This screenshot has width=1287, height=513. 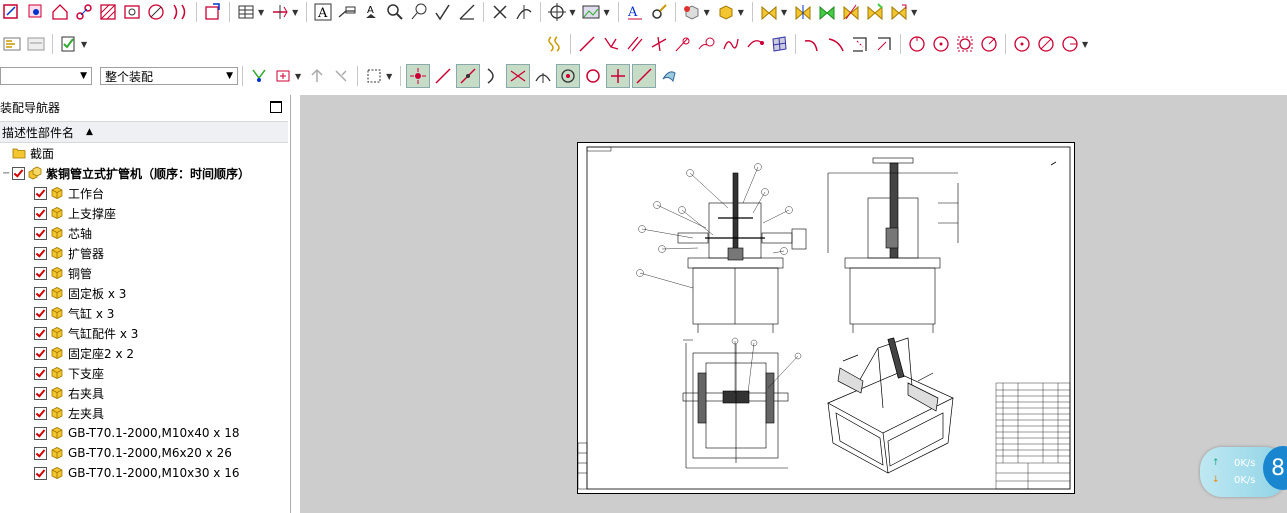 What do you see at coordinates (443, 12) in the screenshot?
I see `surface-finish-icon` at bounding box center [443, 12].